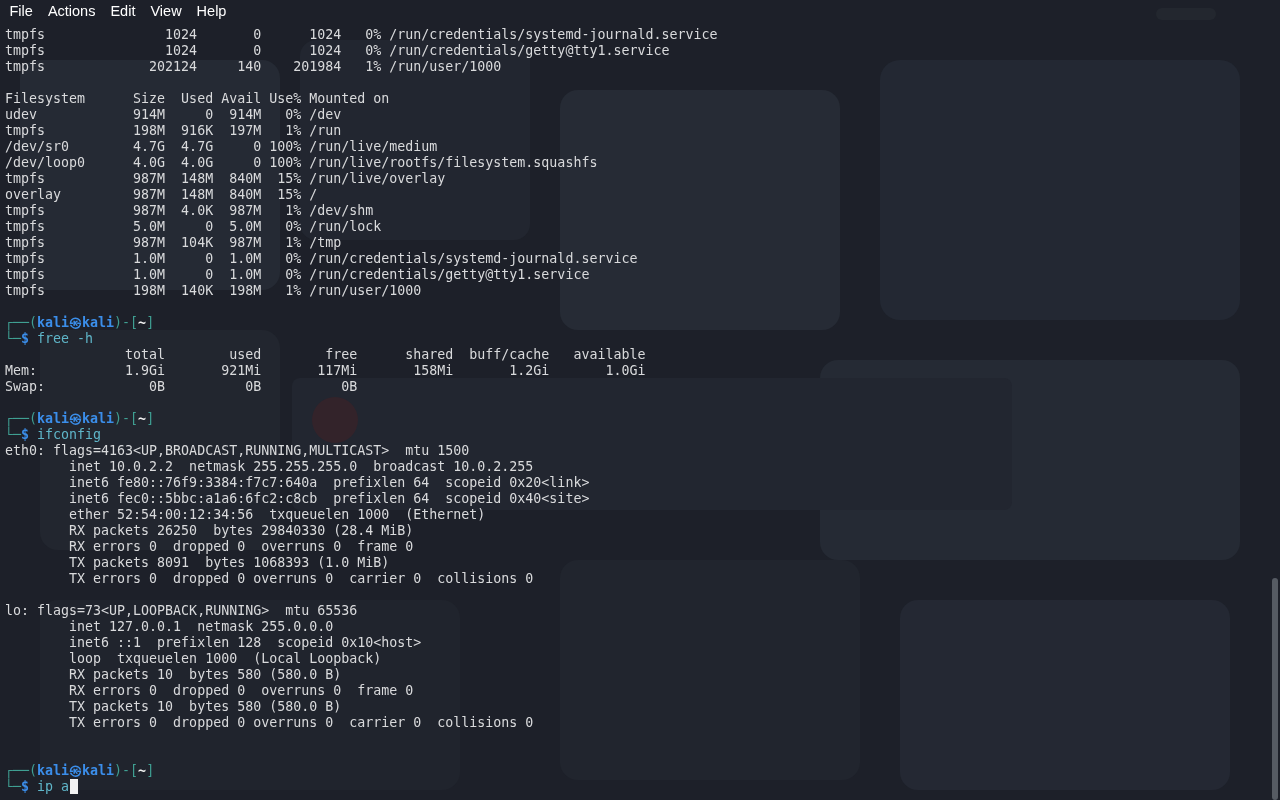 The height and width of the screenshot is (800, 1280). Describe the element at coordinates (385, 355) in the screenshot. I see `terminal-line: total used free shared buff/cache available` at that location.